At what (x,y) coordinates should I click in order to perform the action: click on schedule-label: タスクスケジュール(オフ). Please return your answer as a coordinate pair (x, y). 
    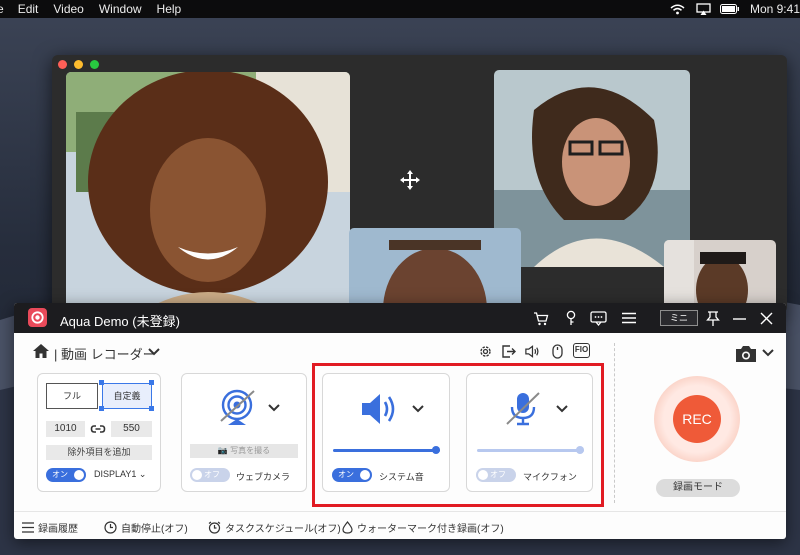
    Looking at the image, I should click on (283, 529).